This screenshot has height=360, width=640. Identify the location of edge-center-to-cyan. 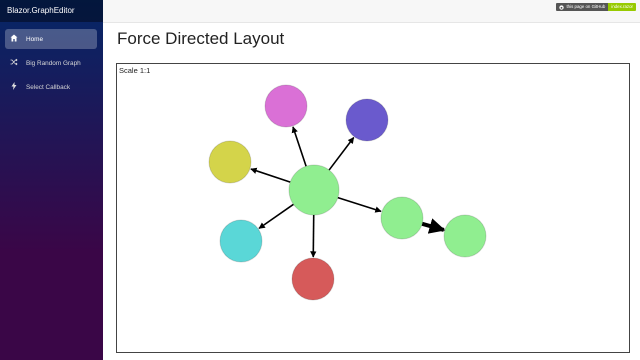
(276, 216).